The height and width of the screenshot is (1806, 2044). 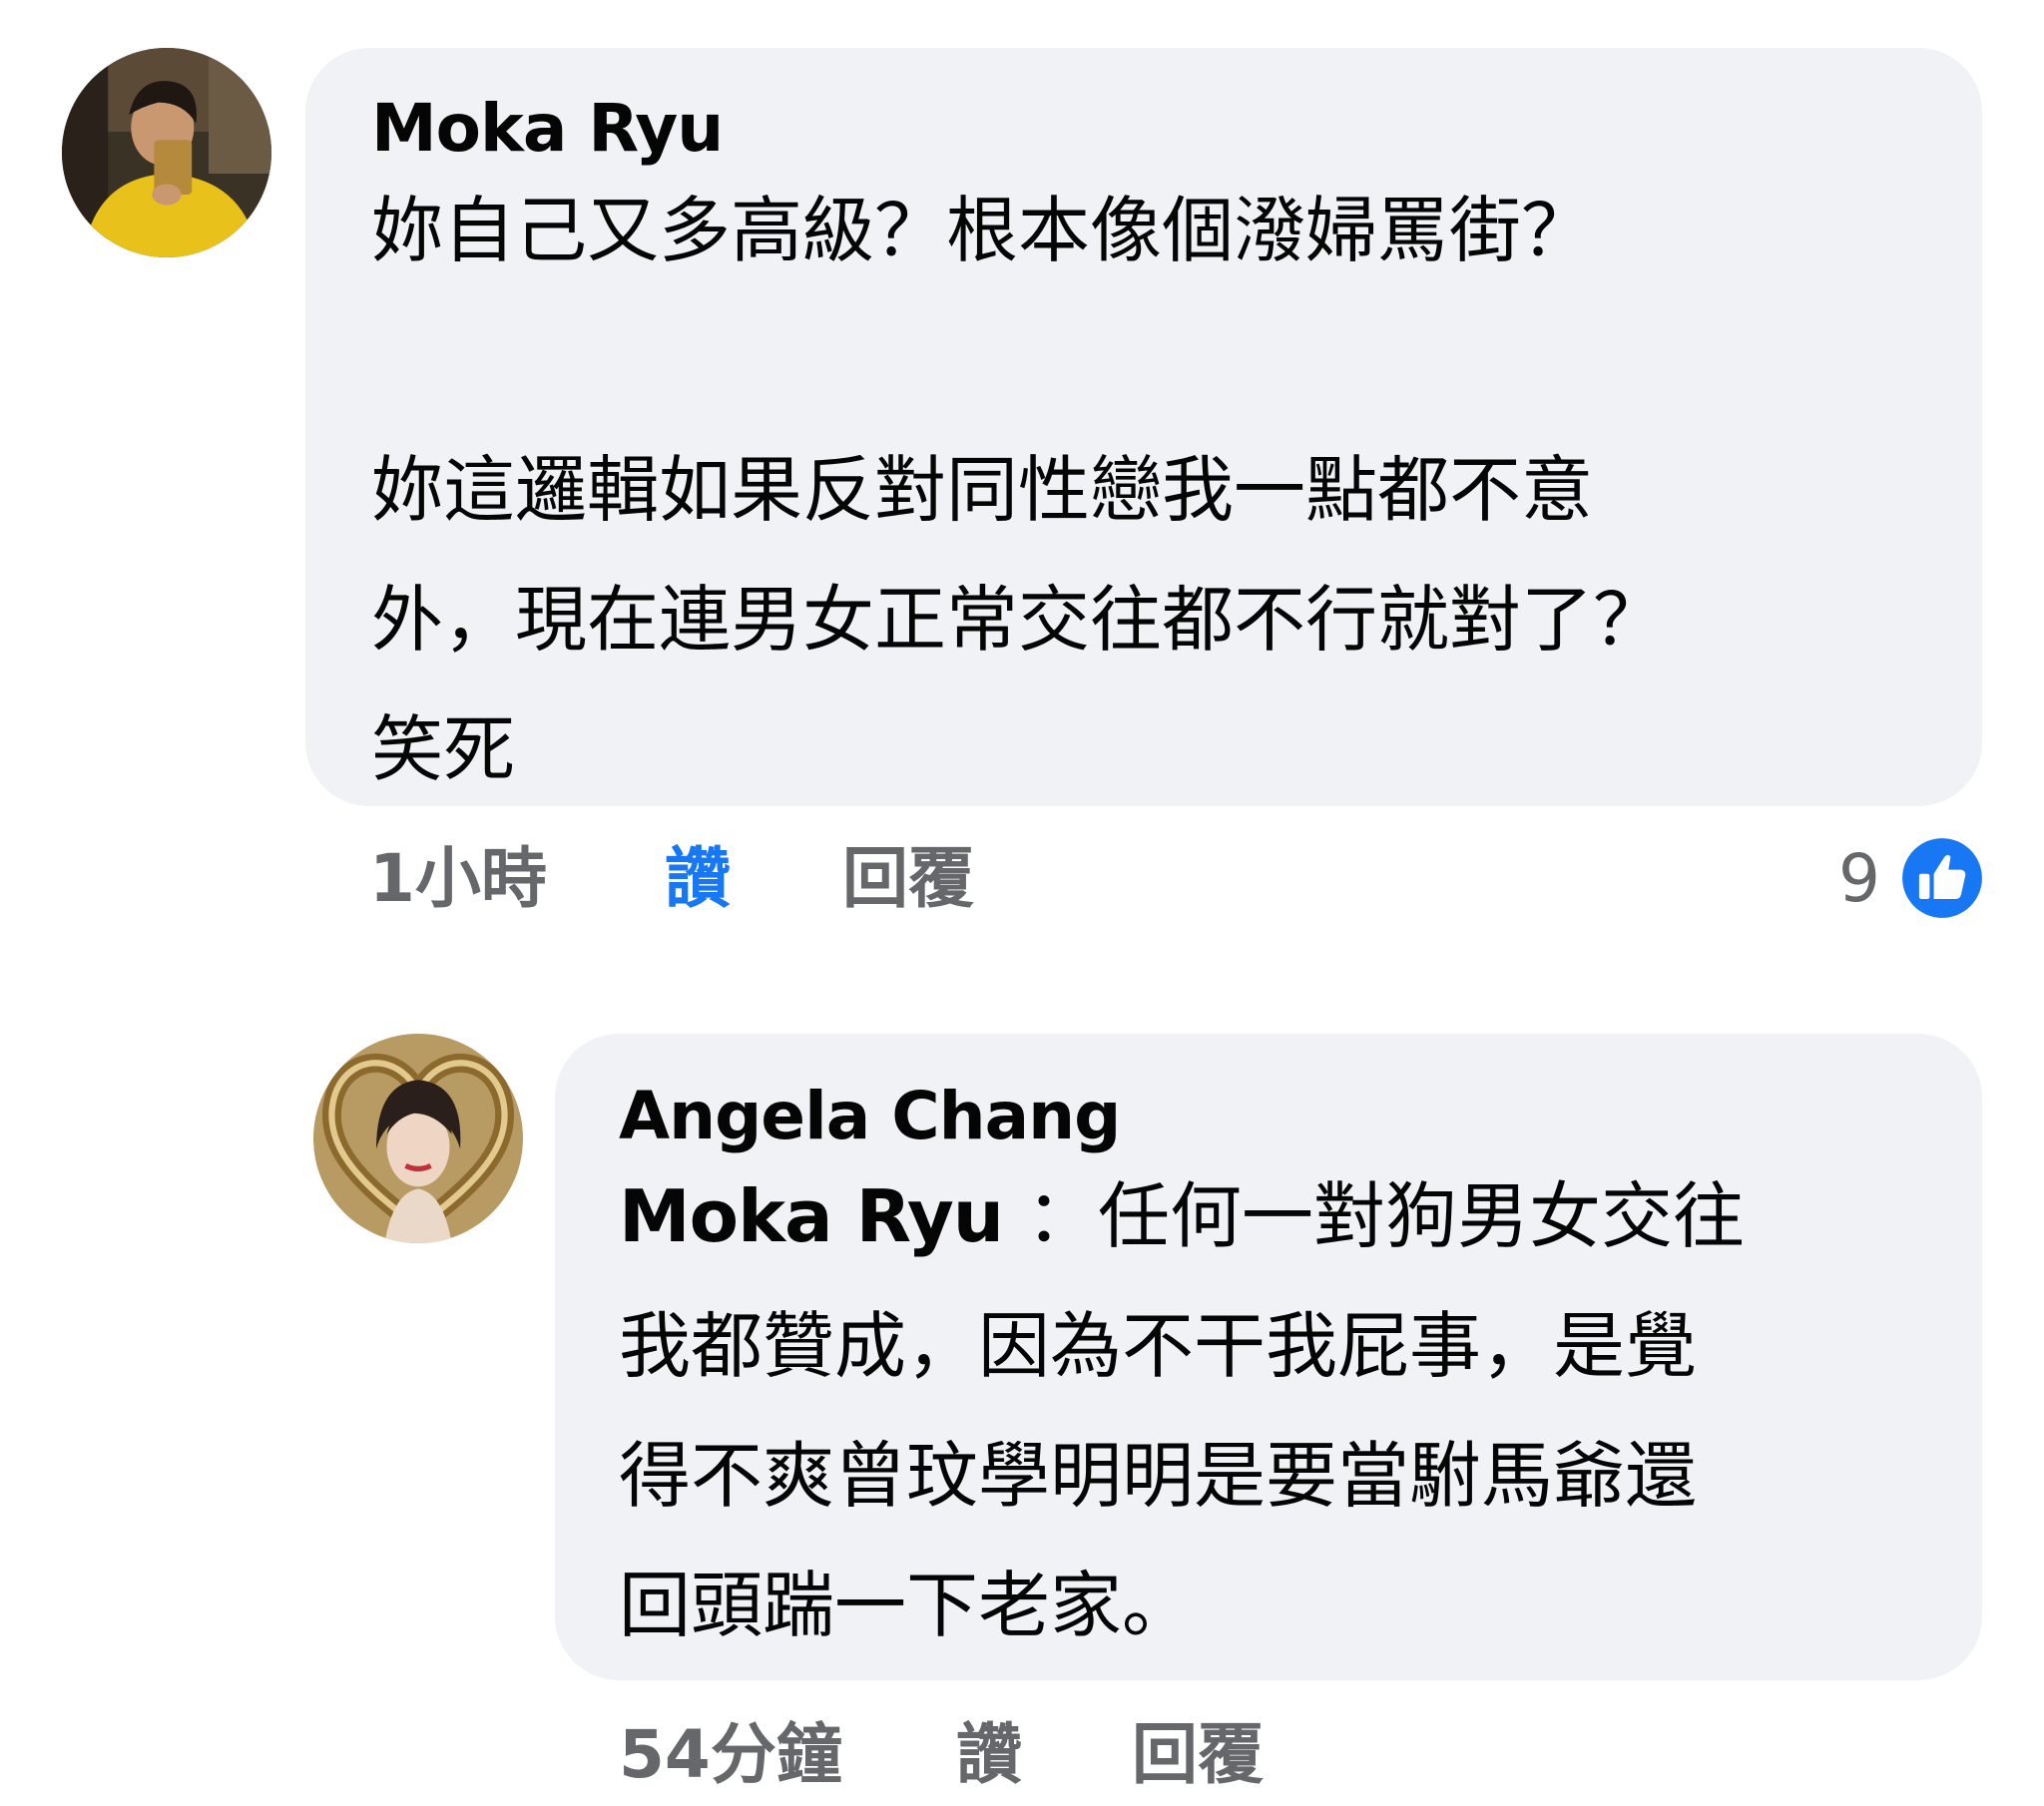 What do you see at coordinates (458, 879) in the screenshot?
I see `comment-timestamp: 1小時` at bounding box center [458, 879].